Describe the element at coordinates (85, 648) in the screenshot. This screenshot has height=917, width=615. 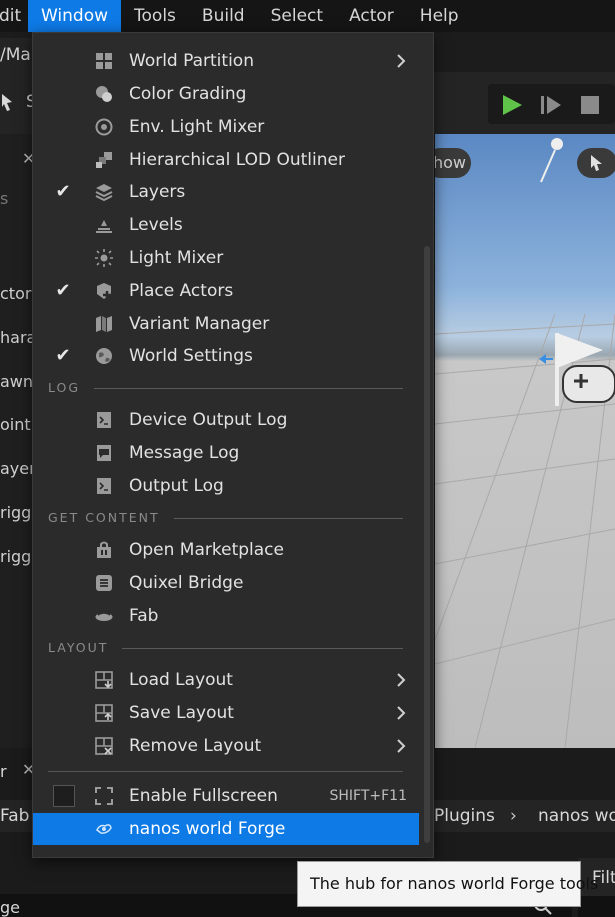
I see `section-title: LAYOUT` at that location.